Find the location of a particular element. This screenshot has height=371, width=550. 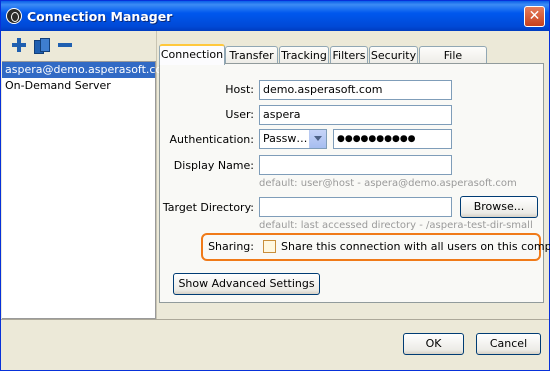

cancel-button: Cancel is located at coordinates (508, 344).